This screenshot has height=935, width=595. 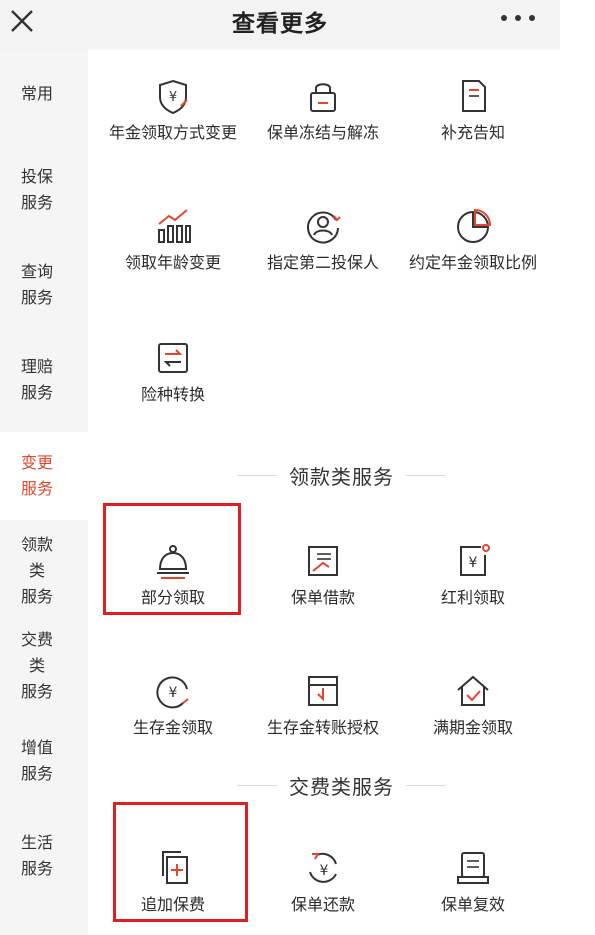 I want to click on transfer-icon, so click(x=323, y=691).